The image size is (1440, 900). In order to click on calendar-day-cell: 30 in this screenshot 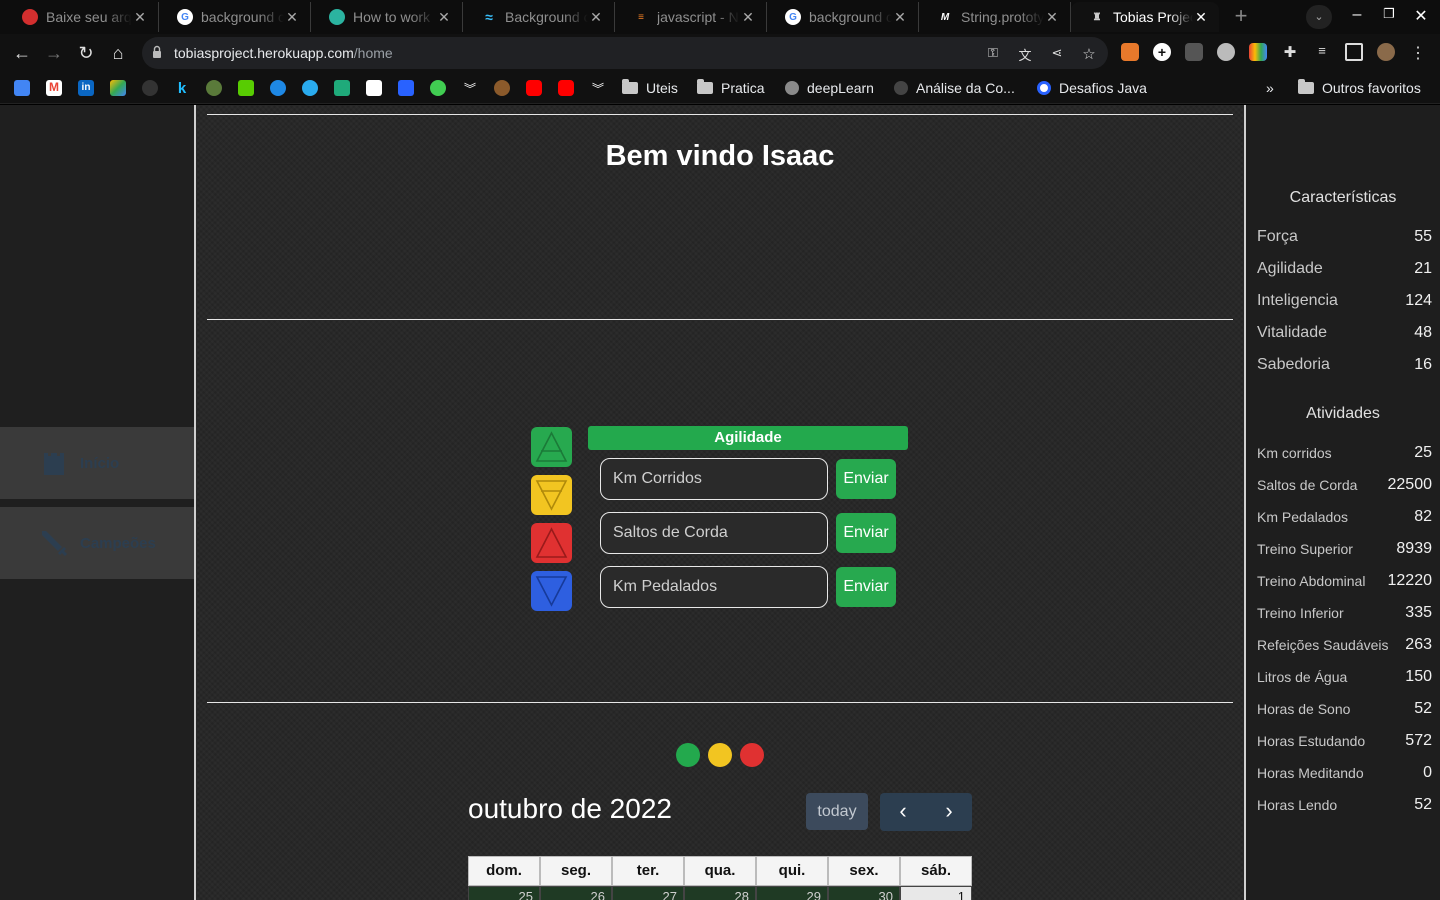, I will do `click(864, 893)`.